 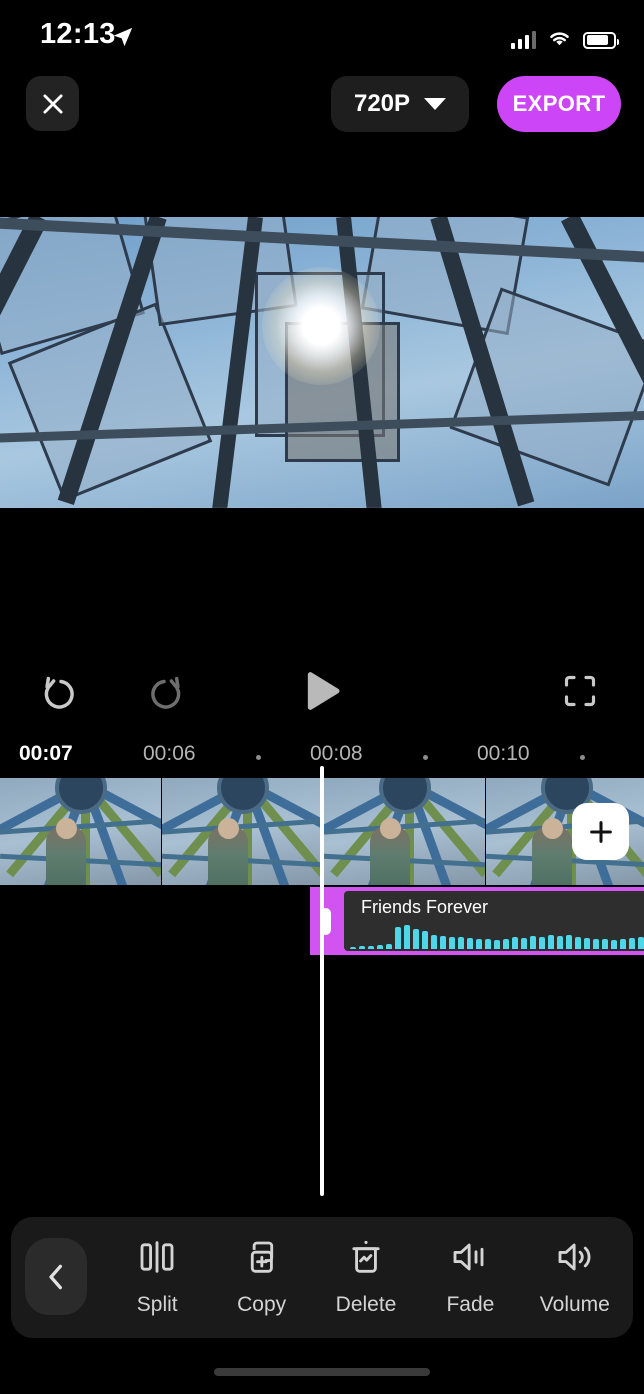 I want to click on tool-copy: Copy, so click(x=261, y=1281).